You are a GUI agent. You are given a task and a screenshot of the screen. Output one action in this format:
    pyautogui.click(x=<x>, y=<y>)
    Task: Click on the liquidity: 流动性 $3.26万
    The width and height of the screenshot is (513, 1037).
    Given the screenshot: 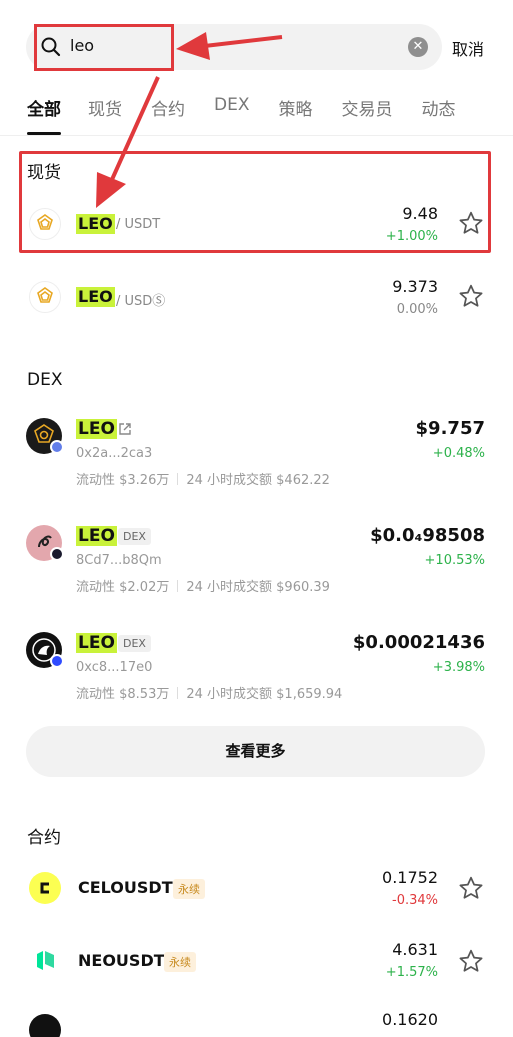 What is the action you would take?
    pyautogui.click(x=123, y=480)
    